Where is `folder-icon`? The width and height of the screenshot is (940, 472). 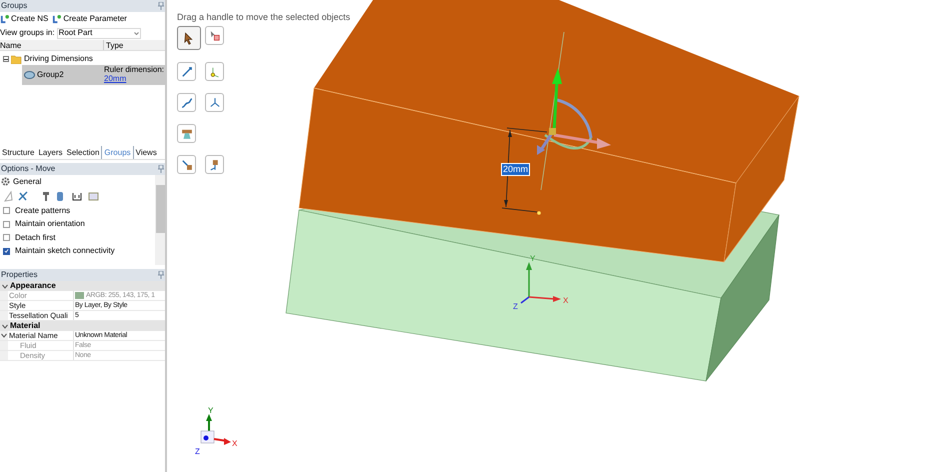
folder-icon is located at coordinates (16, 59).